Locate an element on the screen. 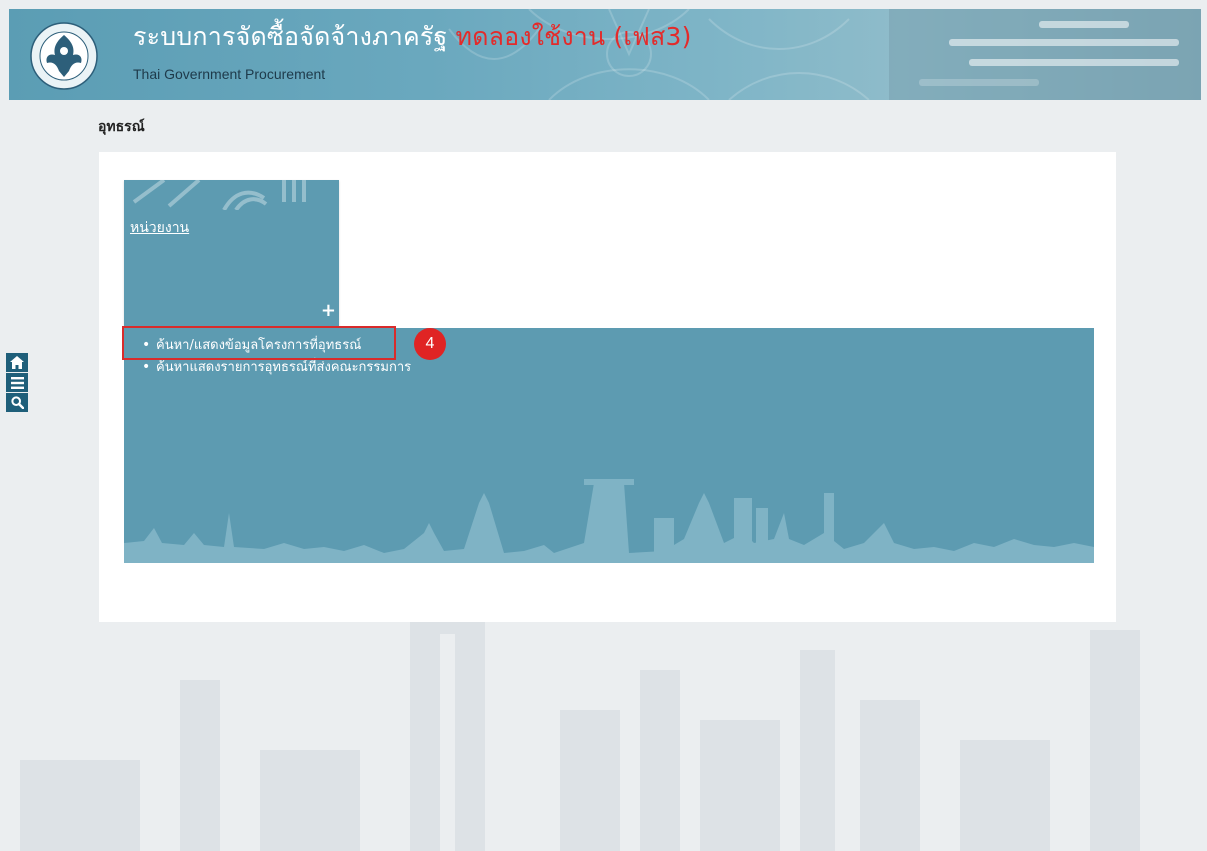  submenu-item-label: ค้นหาแสดงรายการอุทธรณ์ที่ส่งคณะกรรมการ is located at coordinates (283, 367).